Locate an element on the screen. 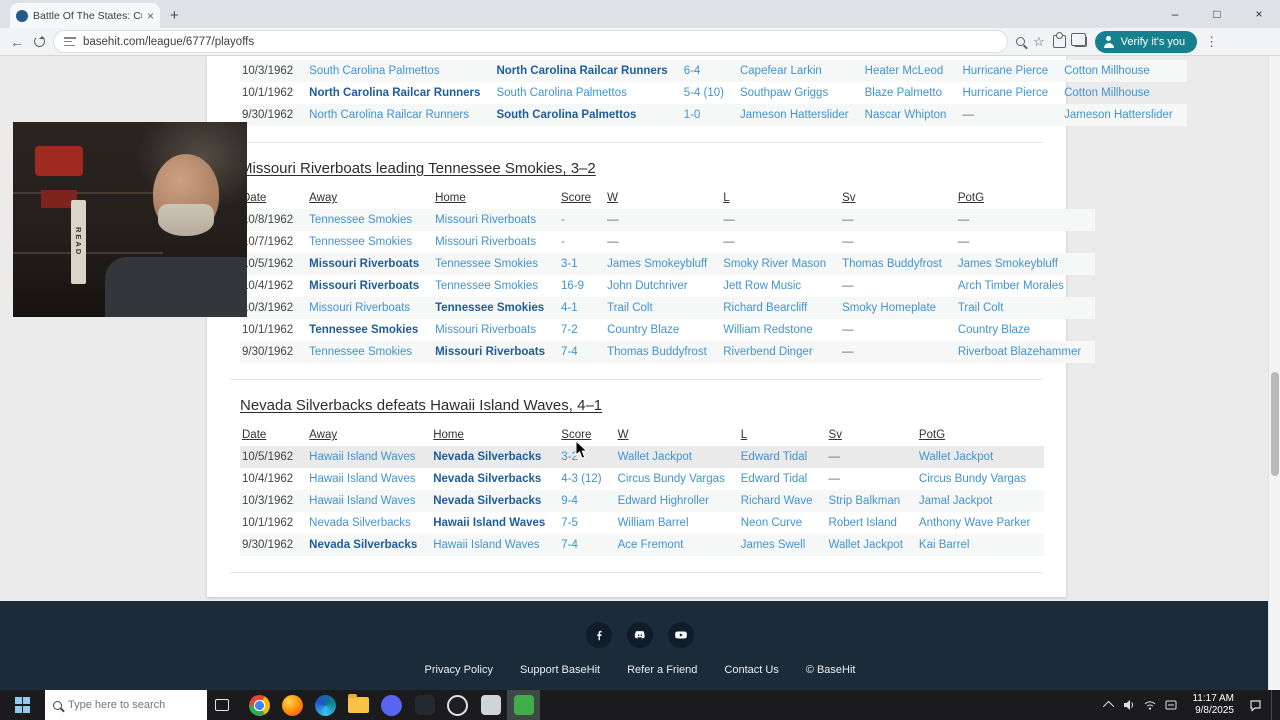 The width and height of the screenshot is (1280, 720). game-score-link: 6-4 is located at coordinates (692, 71).